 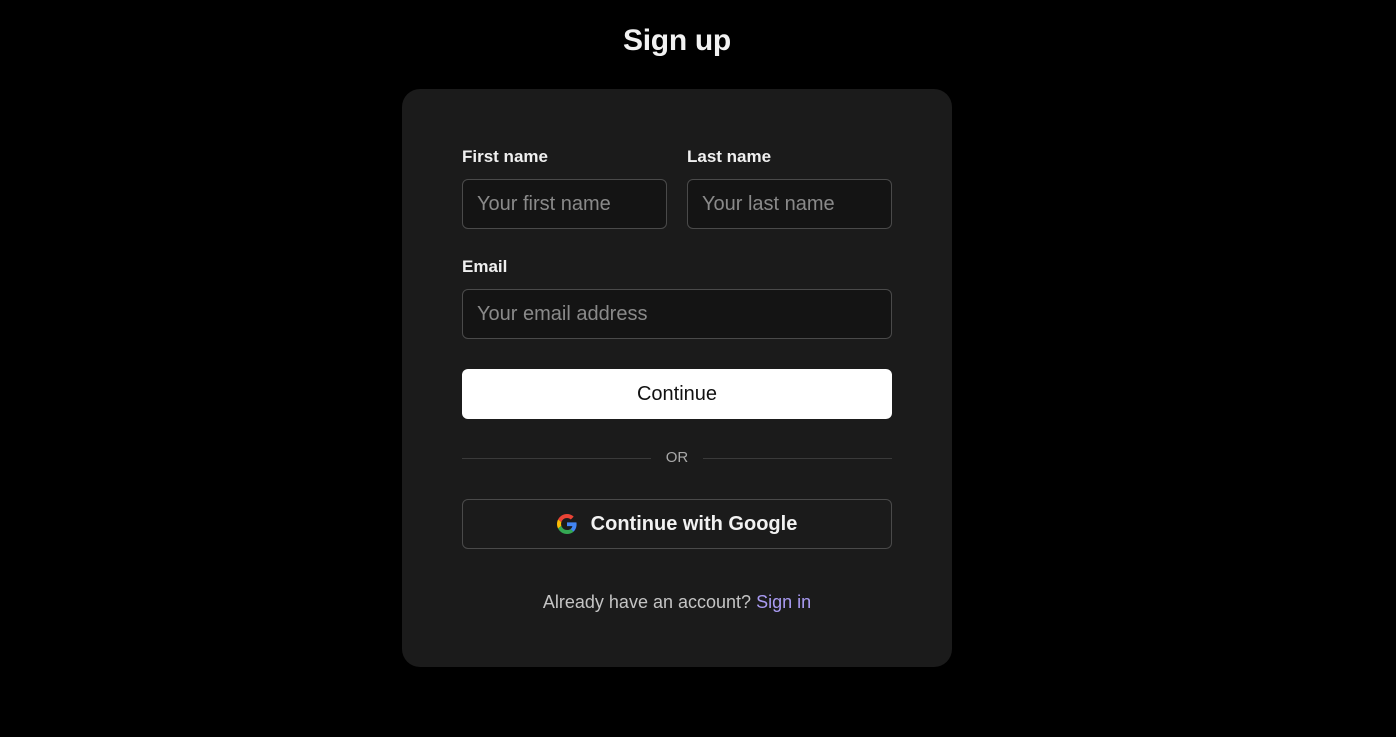 I want to click on divider-or-text: OR, so click(x=677, y=457).